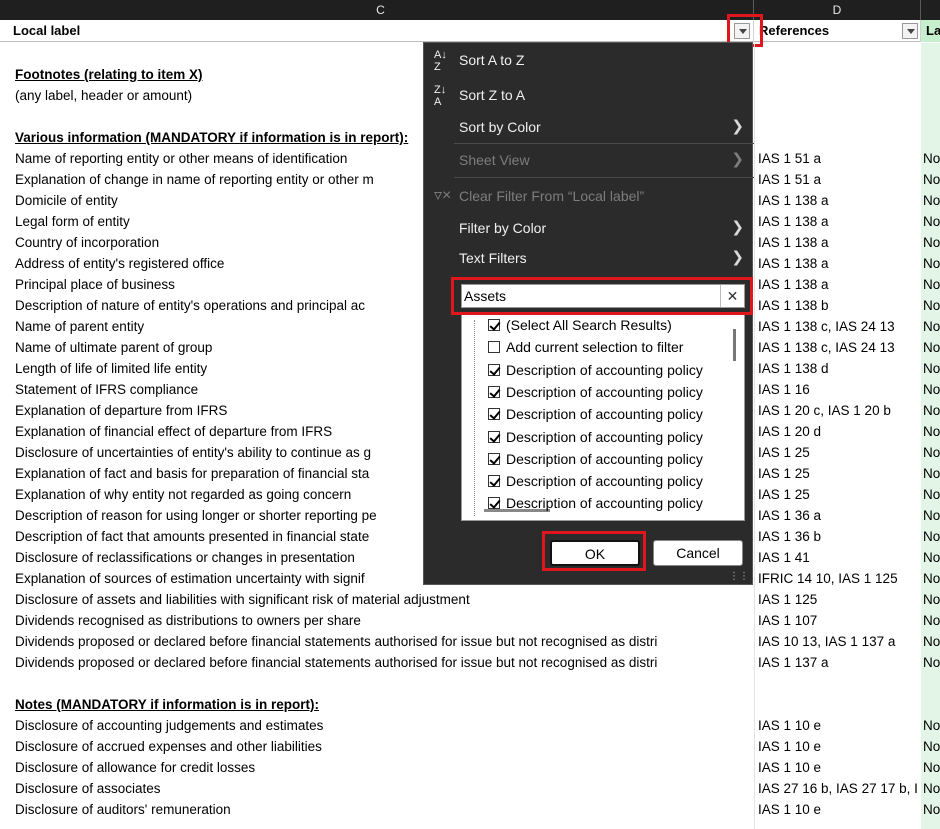 This screenshot has height=829, width=940. I want to click on references-cell: IAS 1 107, so click(839, 620).